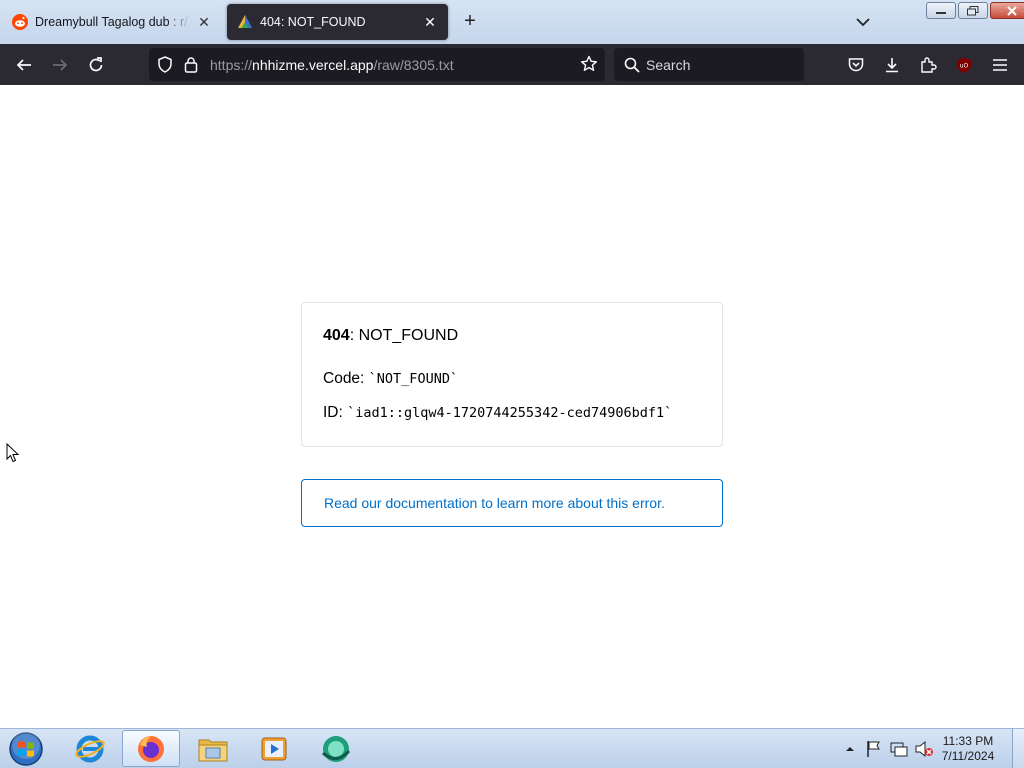 Image resolution: width=1024 pixels, height=768 pixels. I want to click on error-name: : NOT_FOUND, so click(404, 335).